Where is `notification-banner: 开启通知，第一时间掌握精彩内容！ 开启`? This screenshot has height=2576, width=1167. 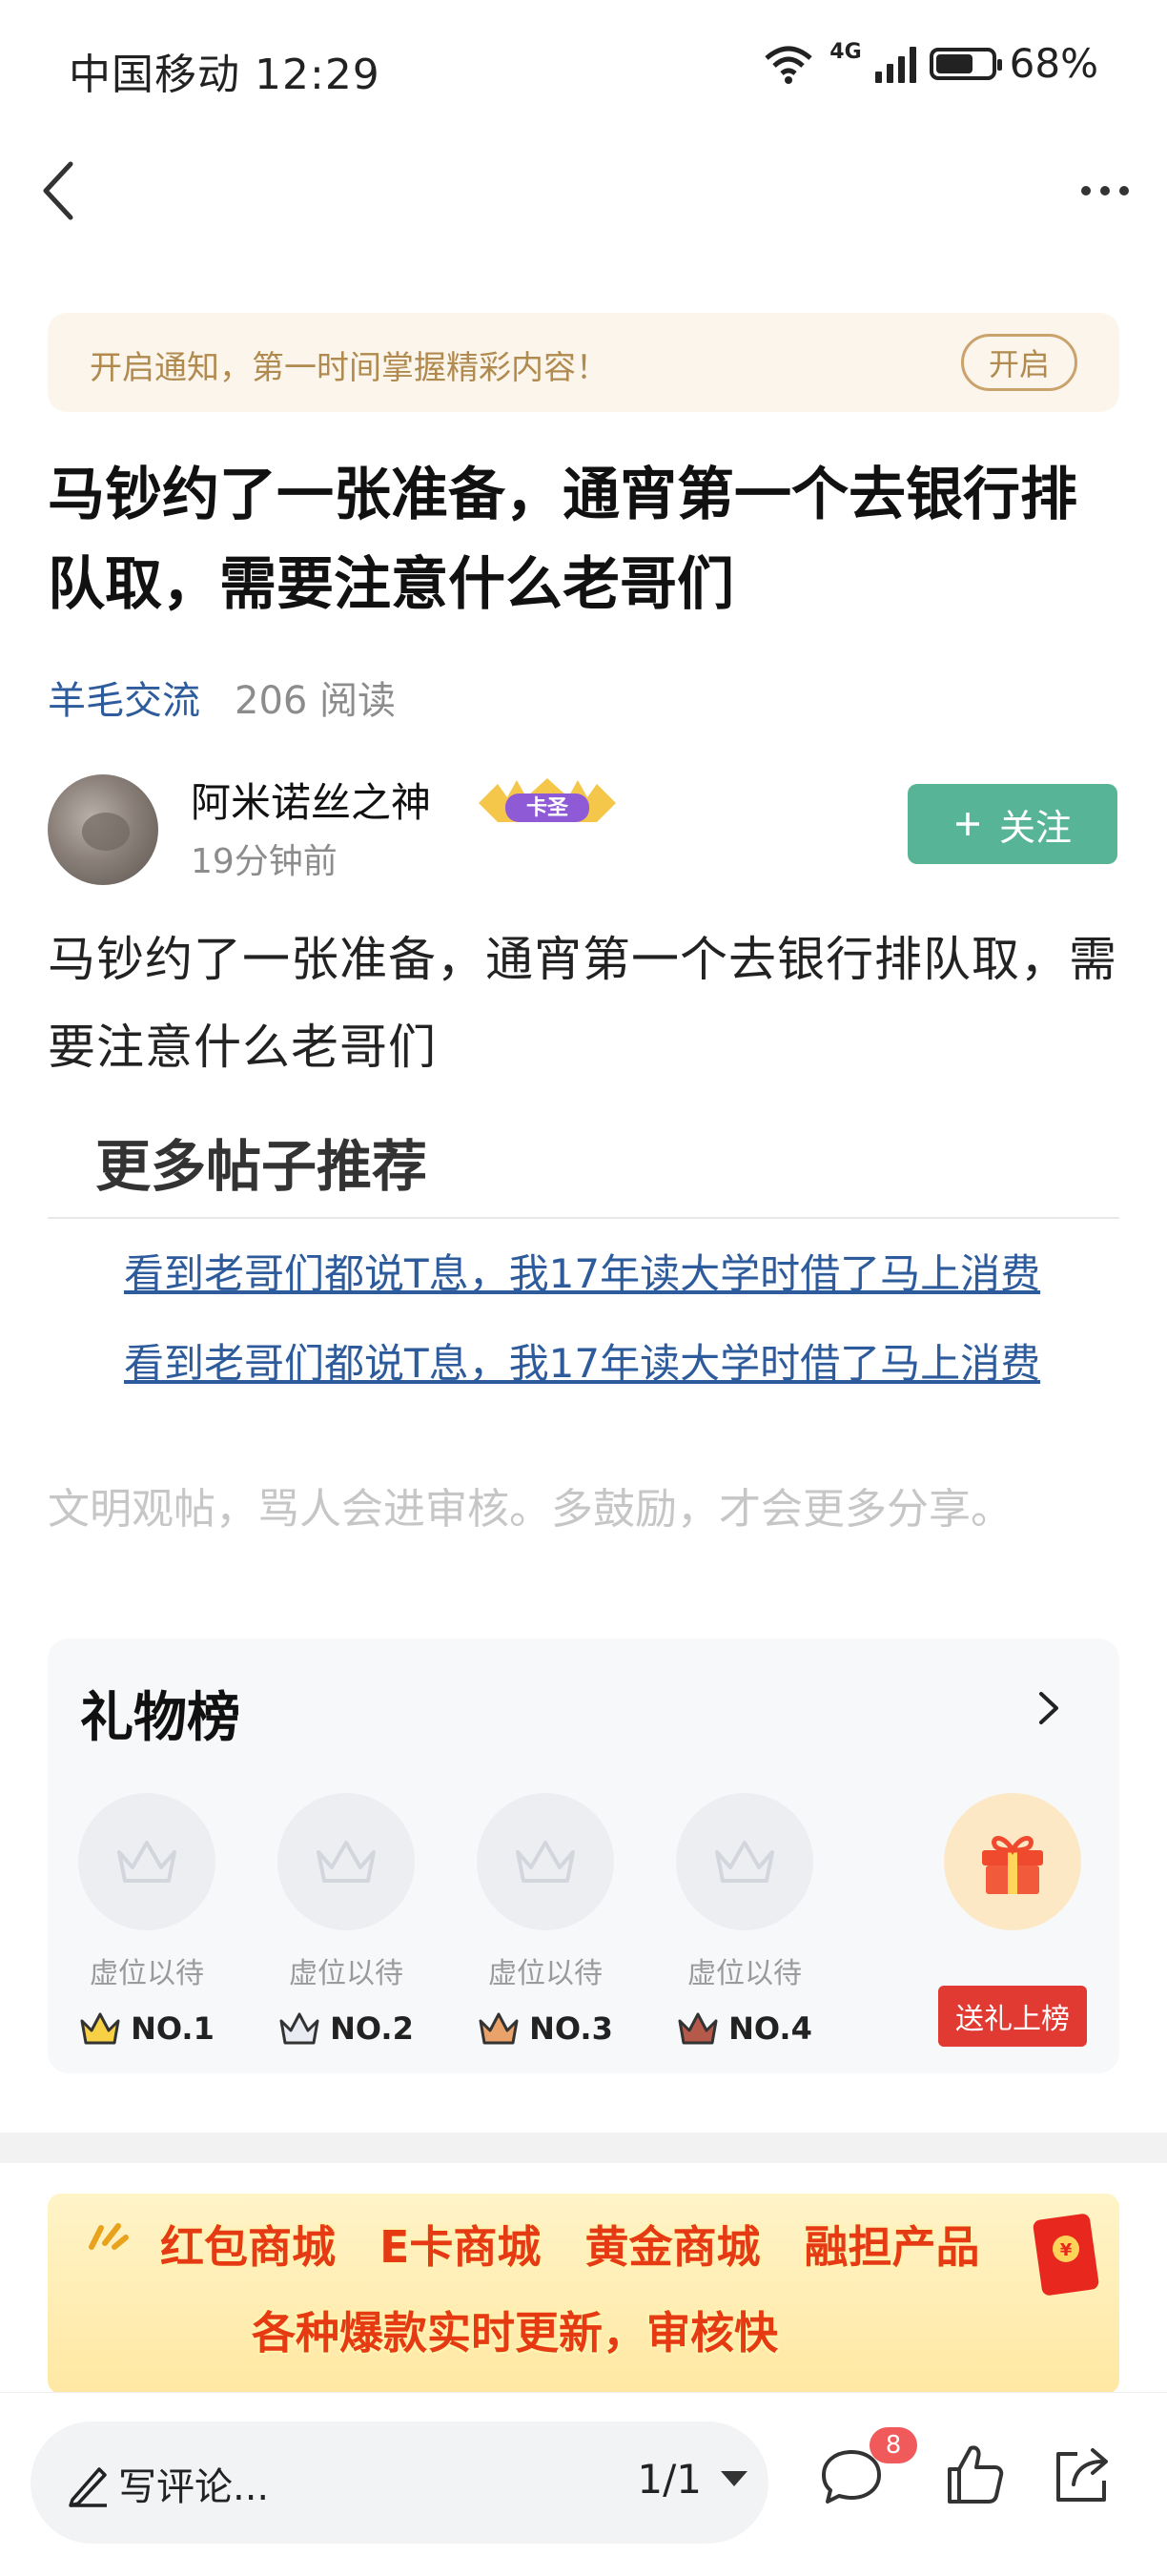
notification-banner: 开启通知，第一时间掌握精彩内容！ 开启 is located at coordinates (583, 362).